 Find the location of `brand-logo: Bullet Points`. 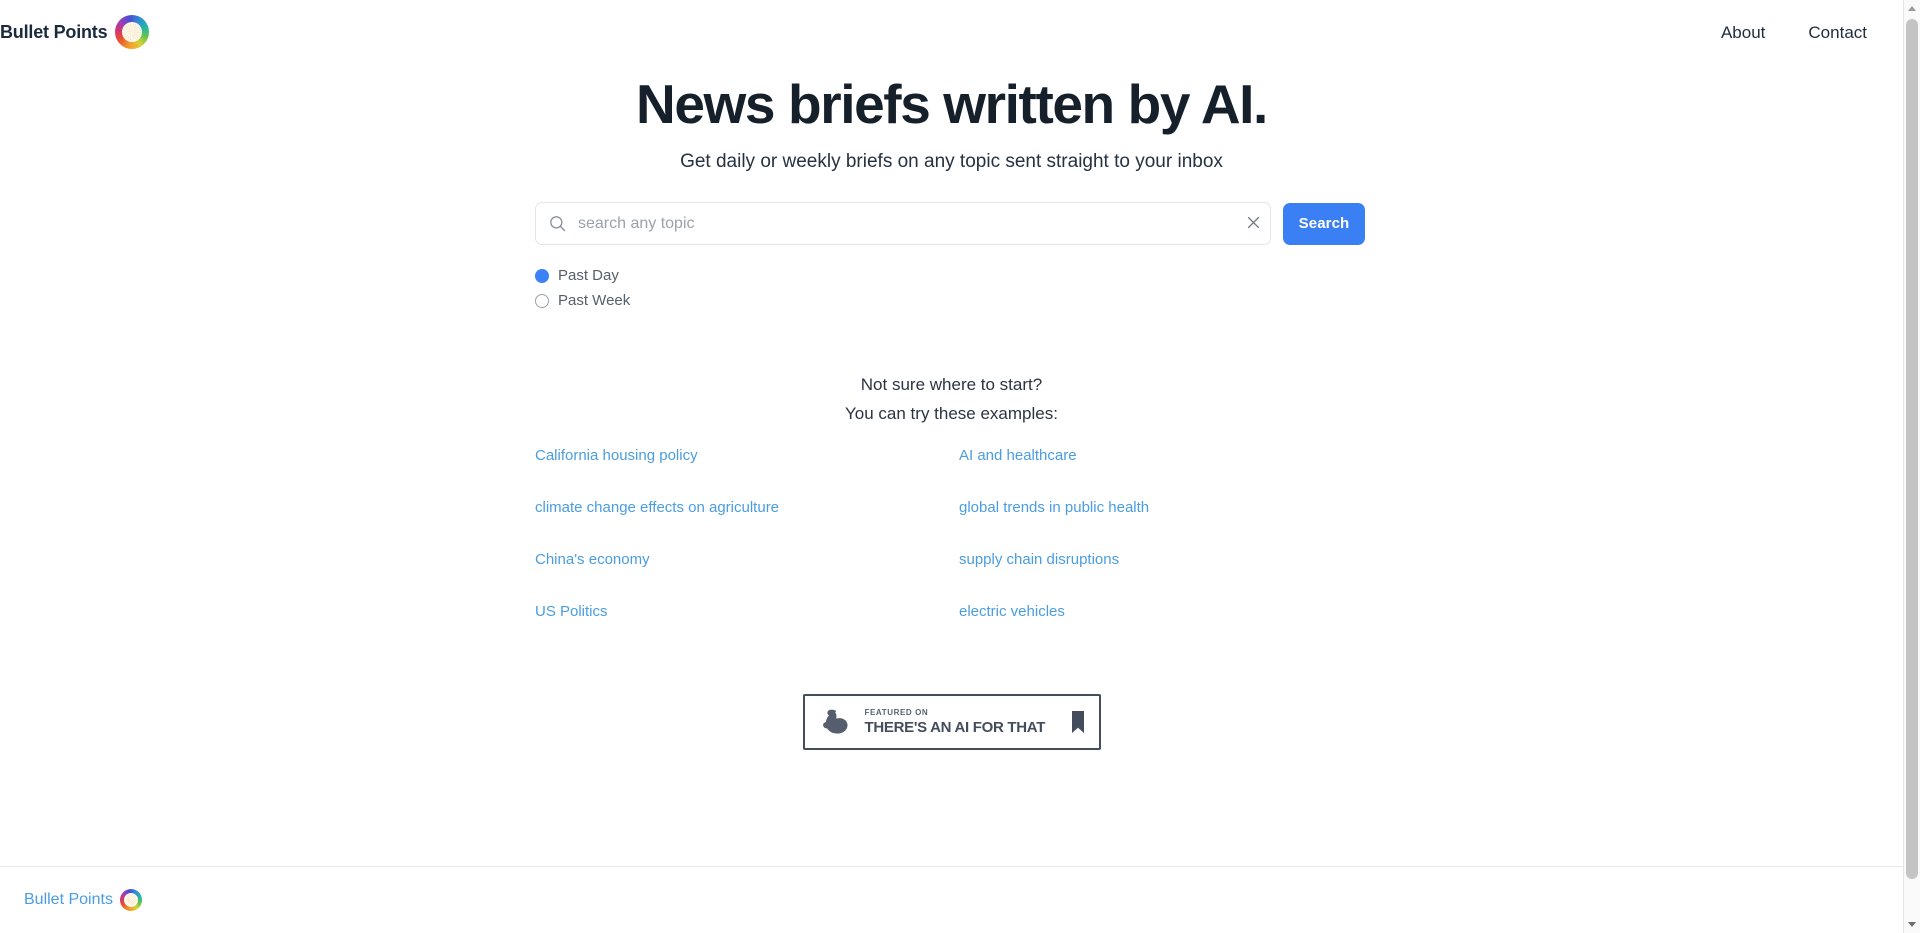

brand-logo: Bullet Points is located at coordinates (75, 32).